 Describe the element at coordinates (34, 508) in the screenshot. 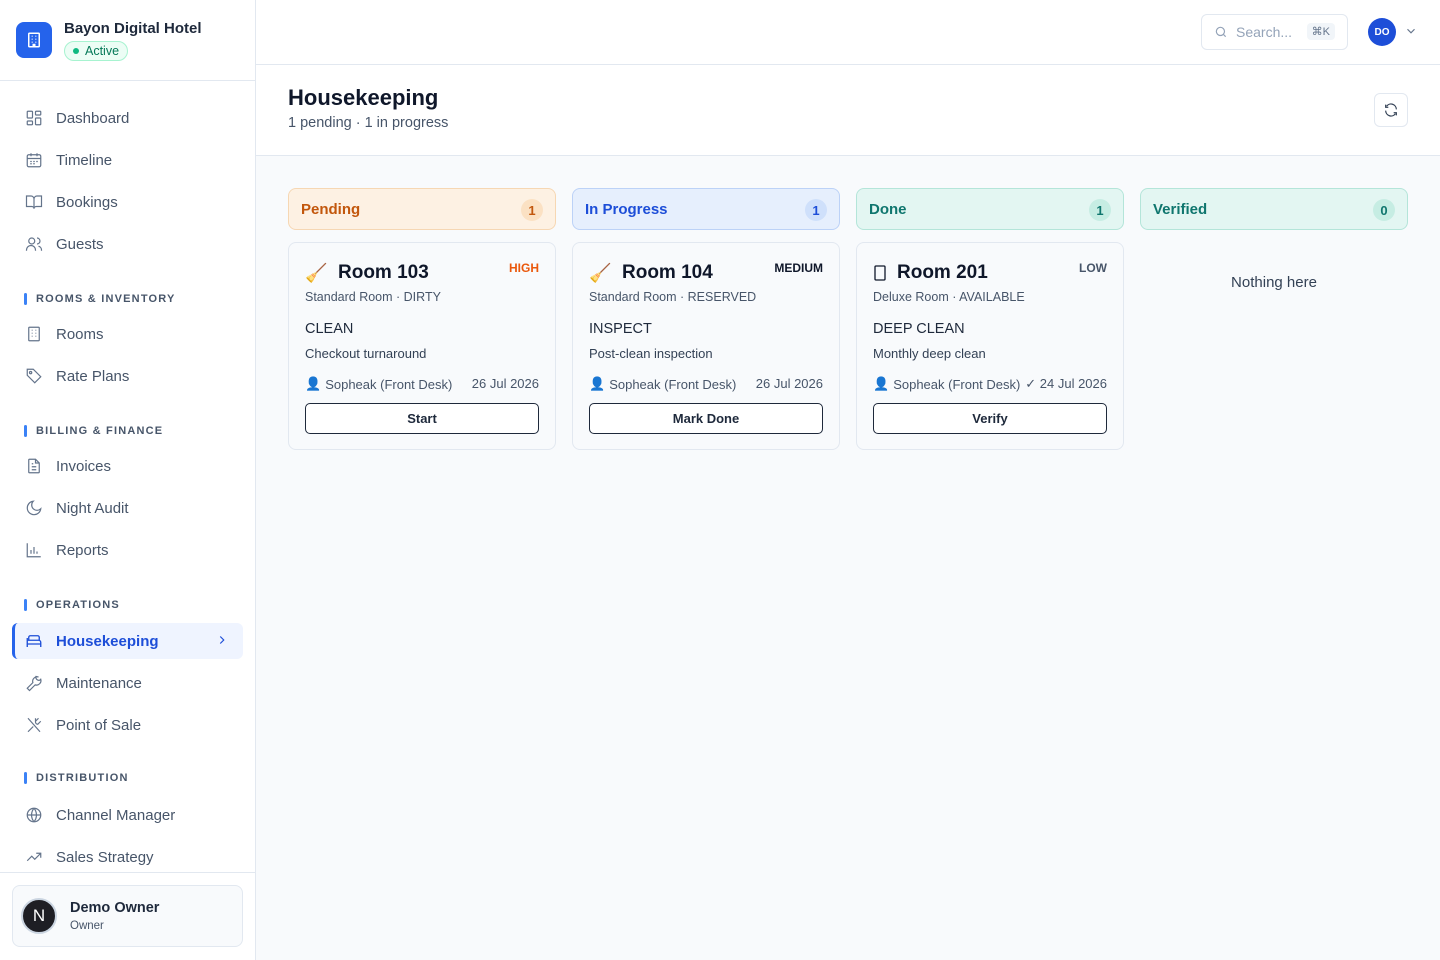

I see `moon-icon` at that location.